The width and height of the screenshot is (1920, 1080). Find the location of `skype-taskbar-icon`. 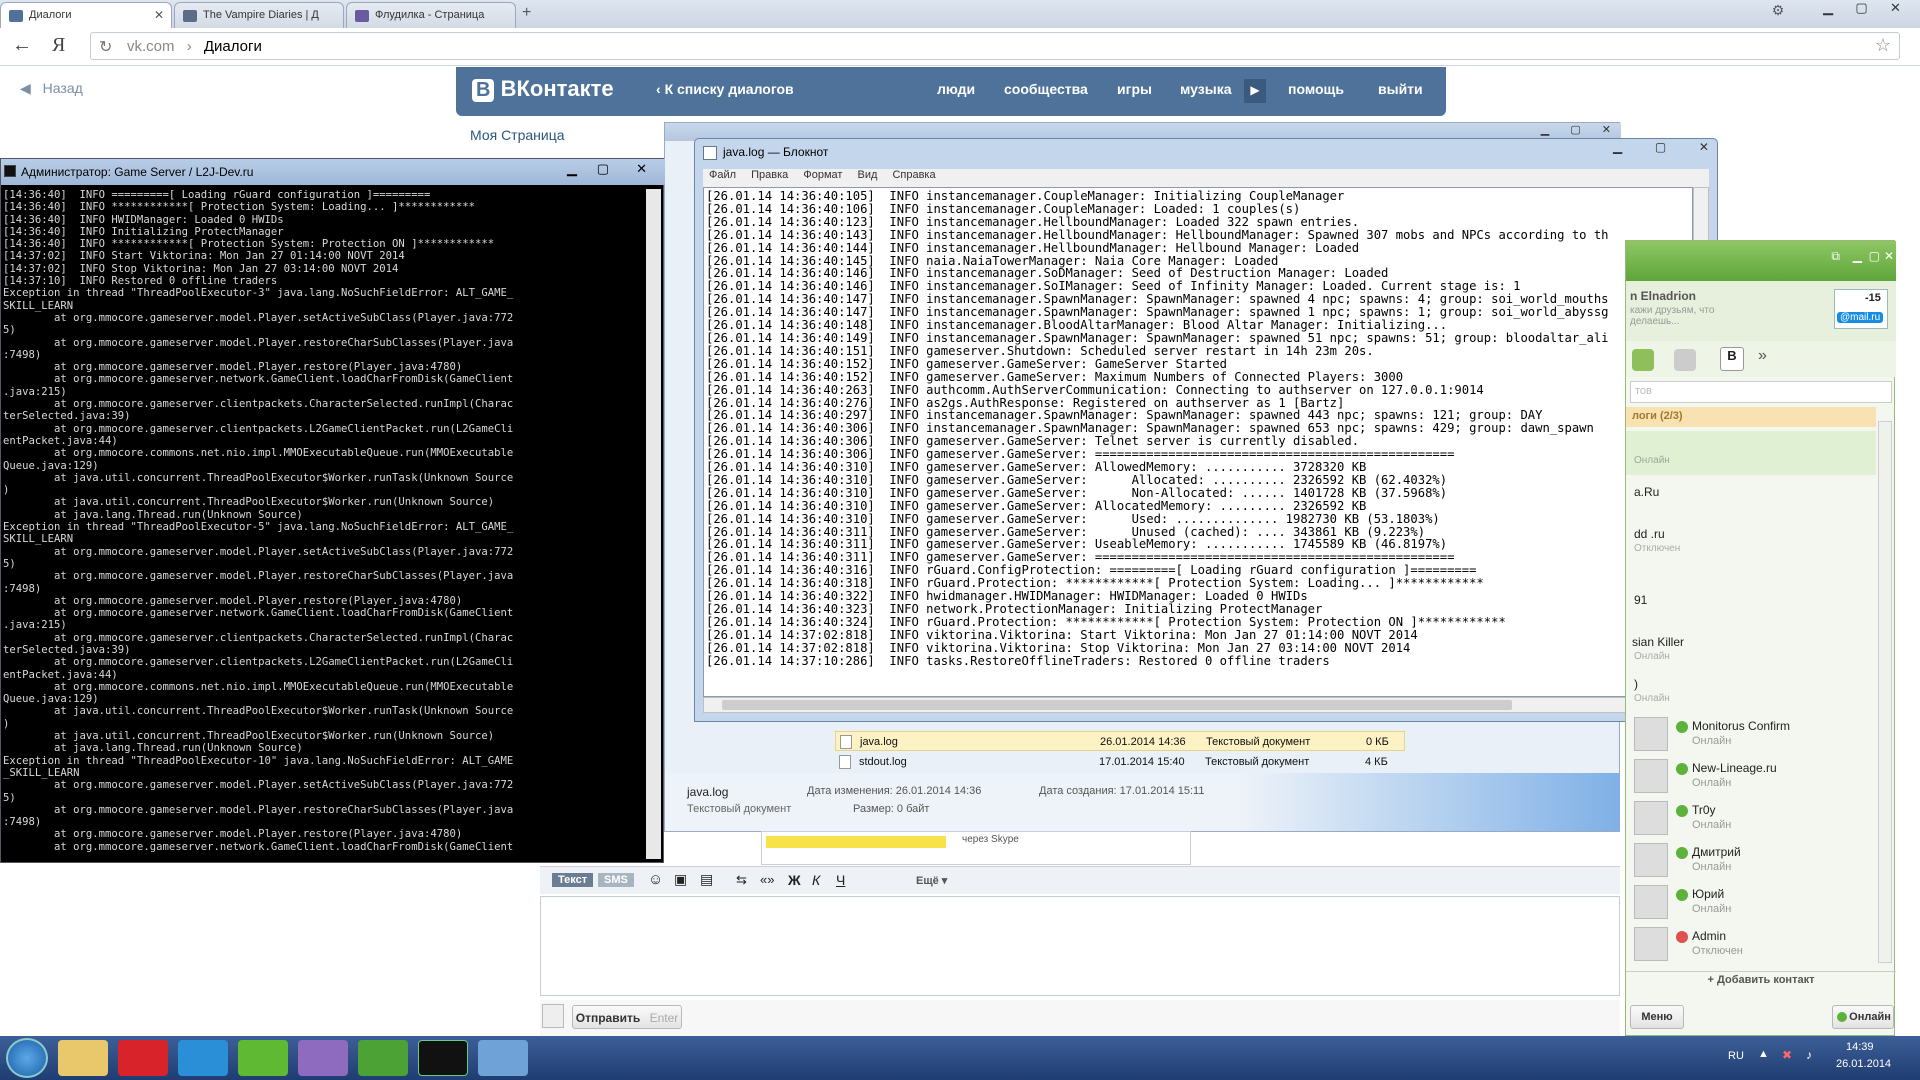

skype-taskbar-icon is located at coordinates (203, 1058).